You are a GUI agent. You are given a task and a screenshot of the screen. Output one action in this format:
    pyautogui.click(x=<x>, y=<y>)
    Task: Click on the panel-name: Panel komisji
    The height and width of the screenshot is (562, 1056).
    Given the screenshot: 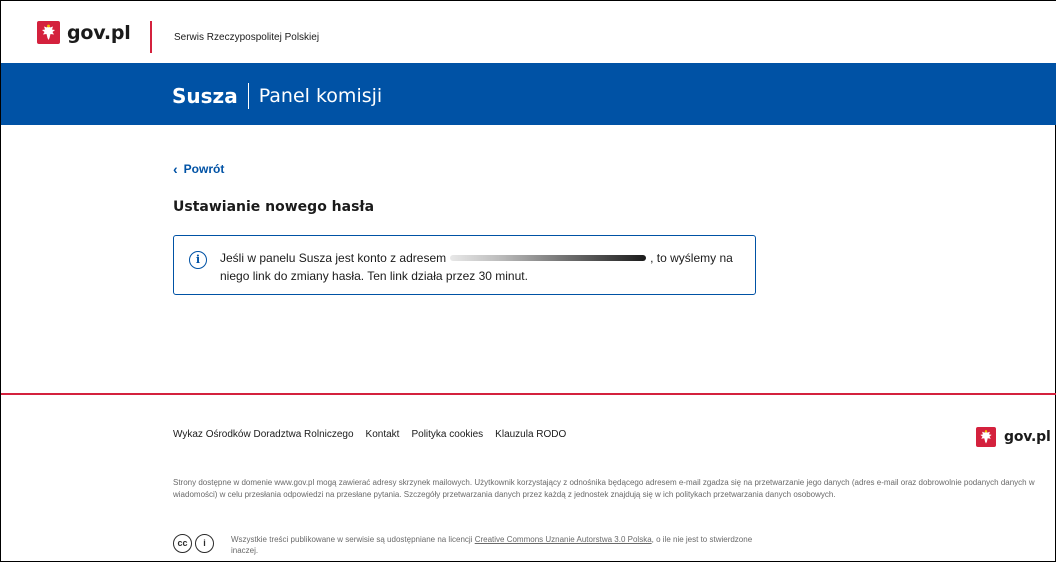 What is the action you would take?
    pyautogui.click(x=320, y=96)
    